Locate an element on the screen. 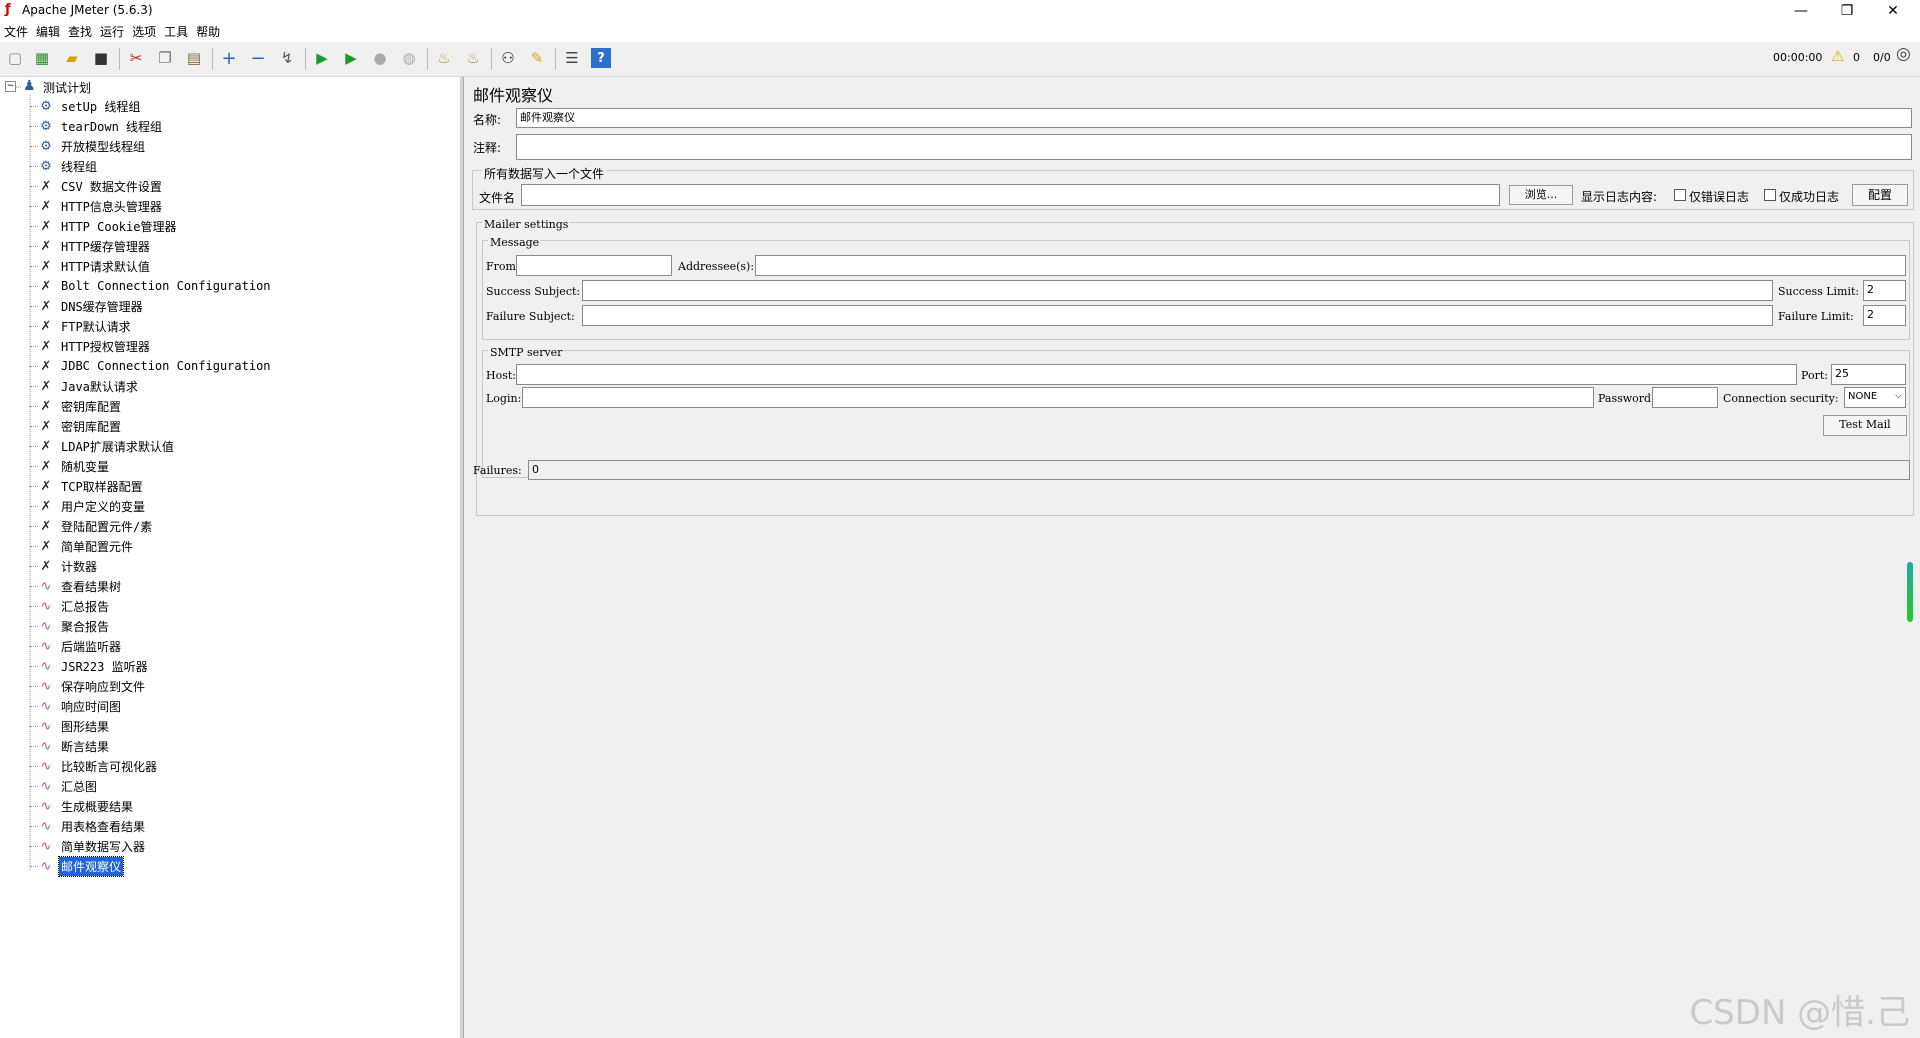  tree-node: ✗ 计数器 is located at coordinates (64, 566).